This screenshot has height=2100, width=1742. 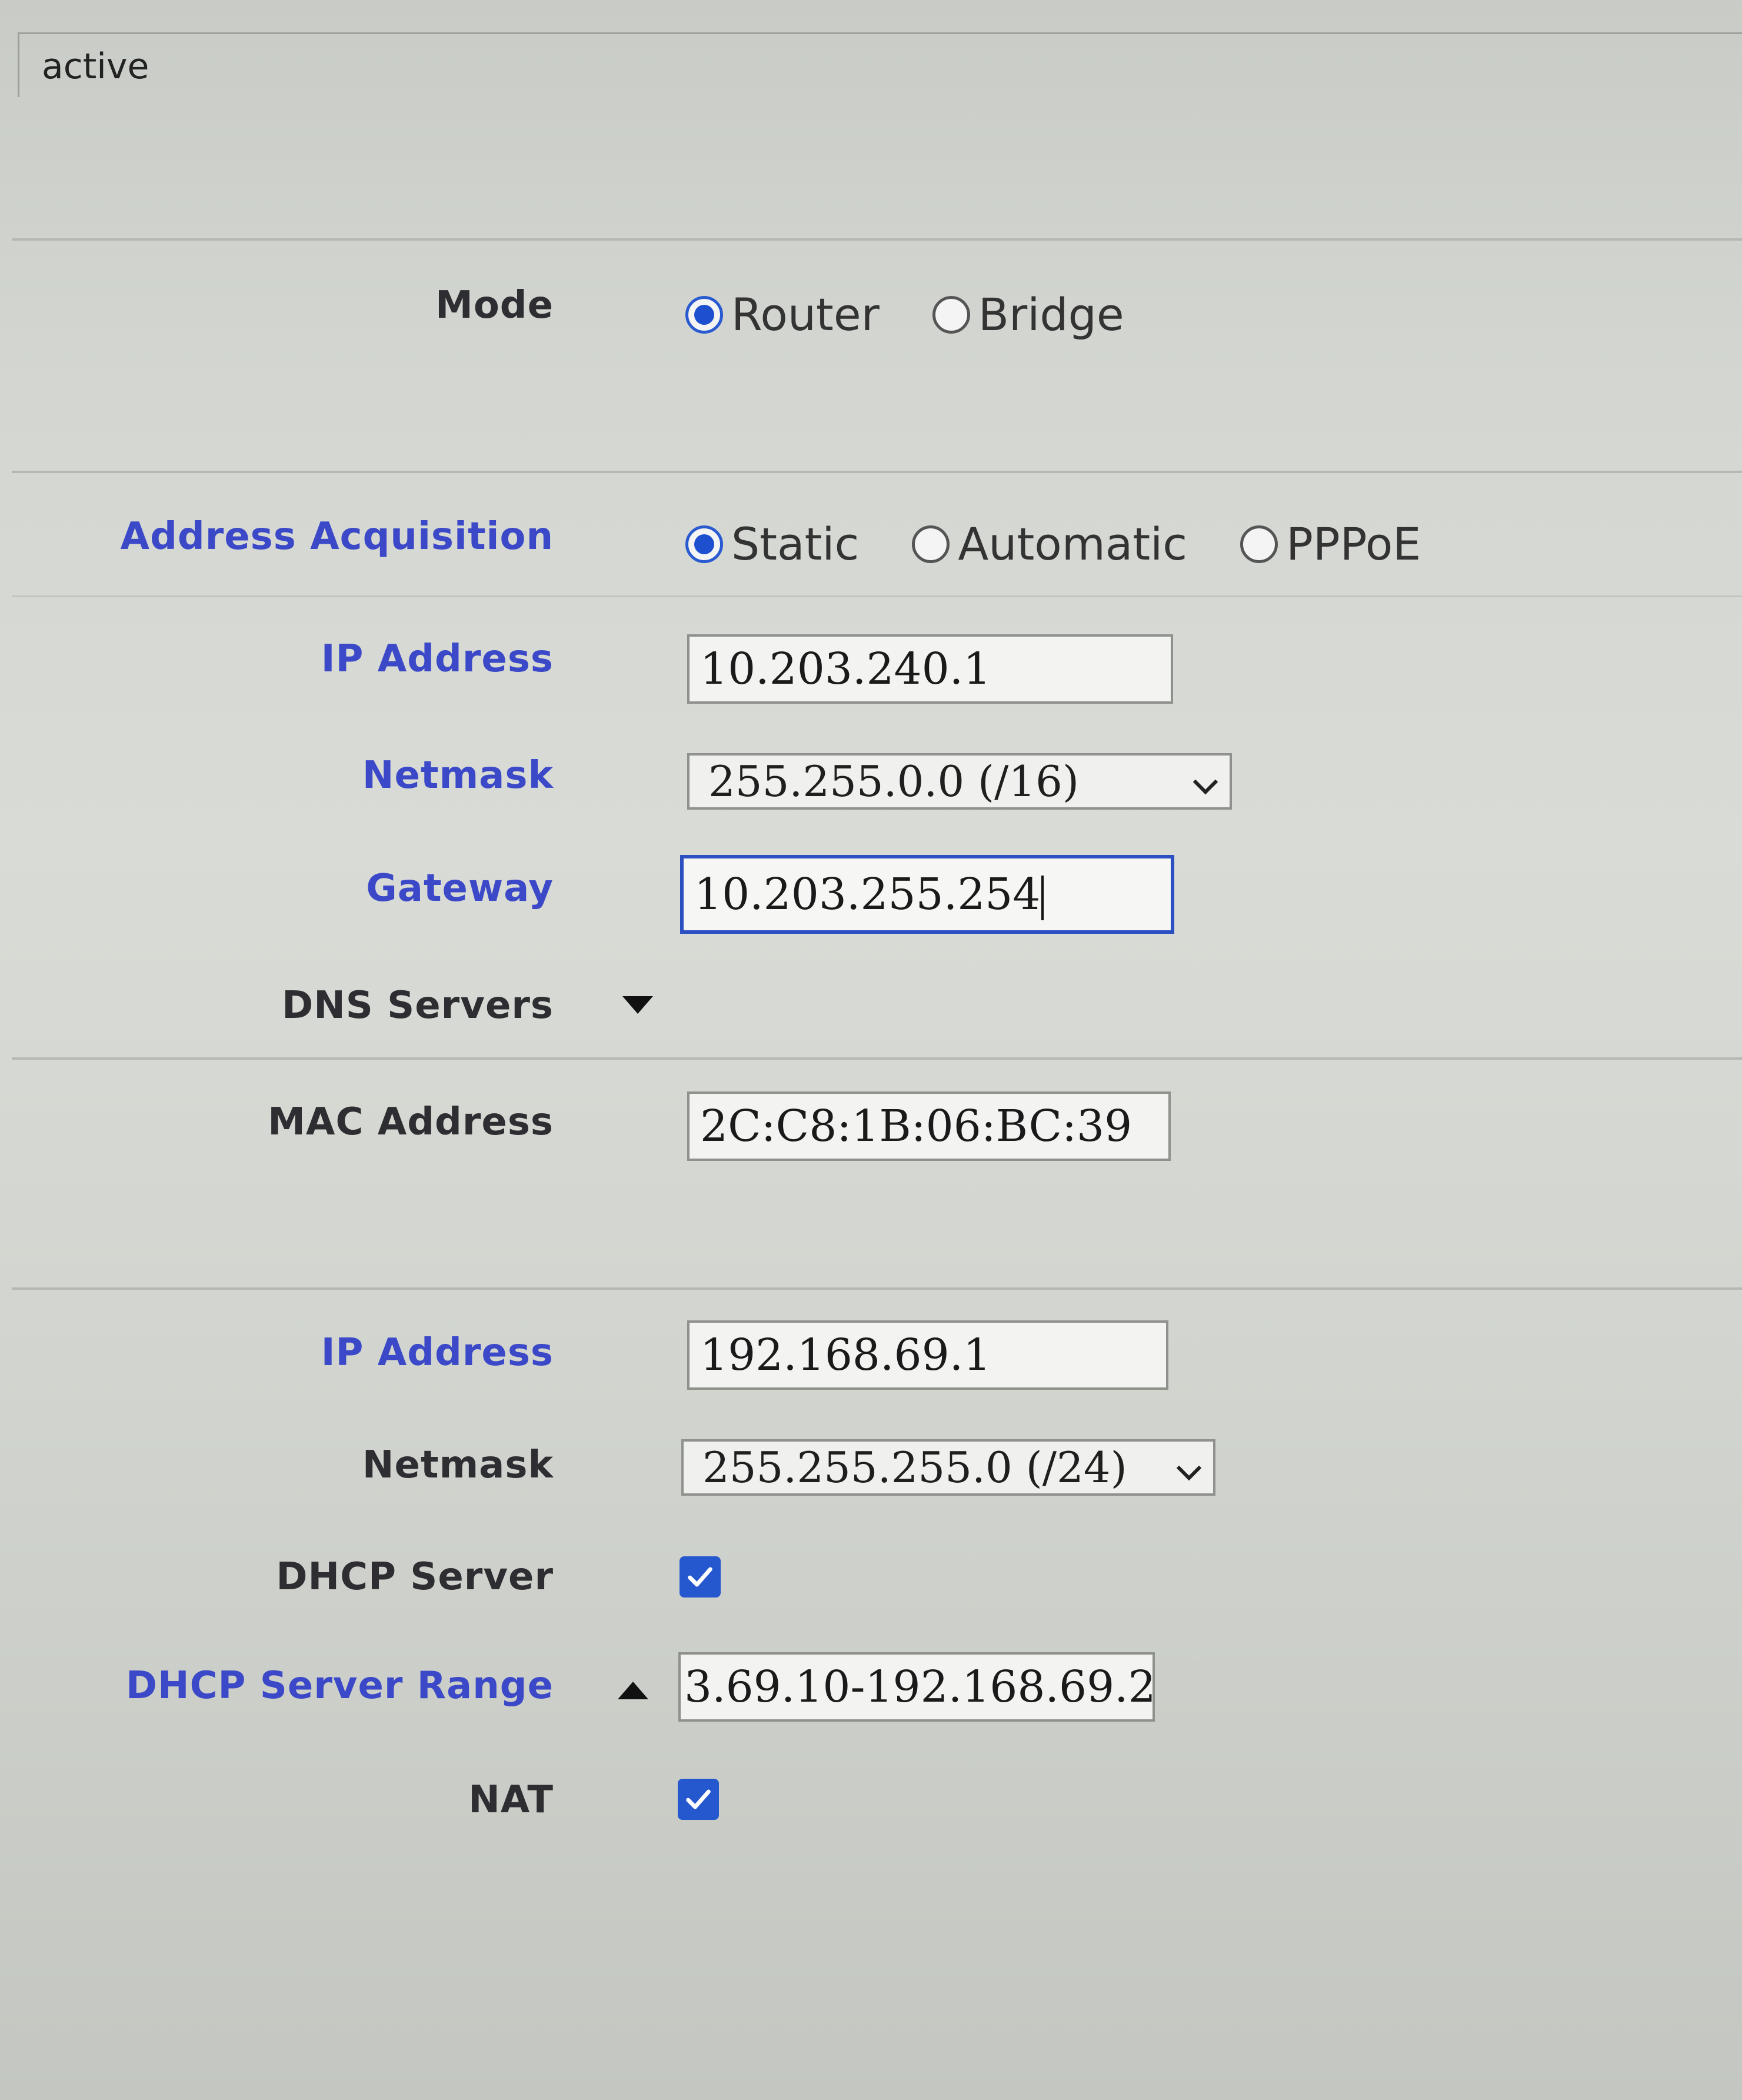 What do you see at coordinates (795, 544) in the screenshot?
I see `acquisition-static-label: Static` at bounding box center [795, 544].